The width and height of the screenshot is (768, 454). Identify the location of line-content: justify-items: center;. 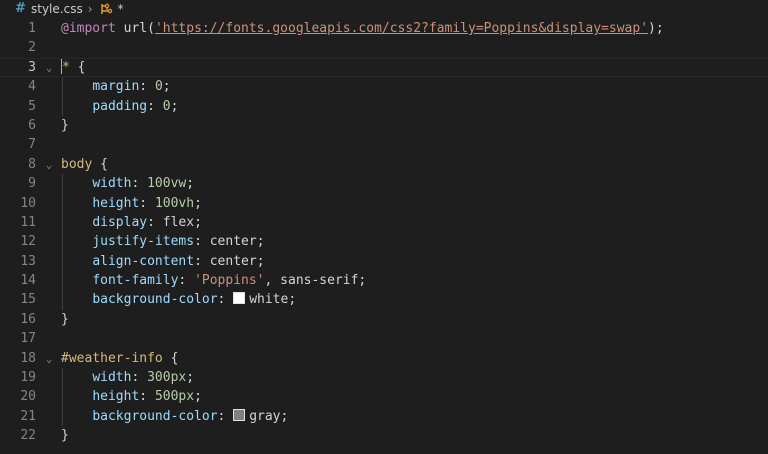
(163, 241).